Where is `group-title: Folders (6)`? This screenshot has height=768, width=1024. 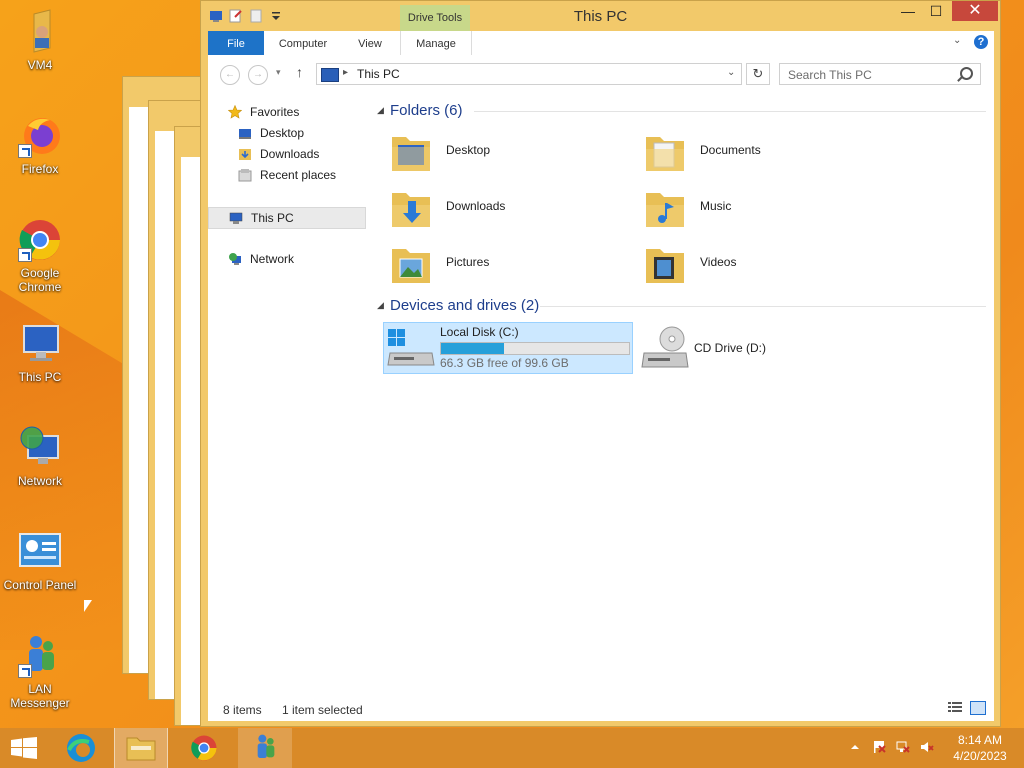
group-title: Folders (6) is located at coordinates (426, 110).